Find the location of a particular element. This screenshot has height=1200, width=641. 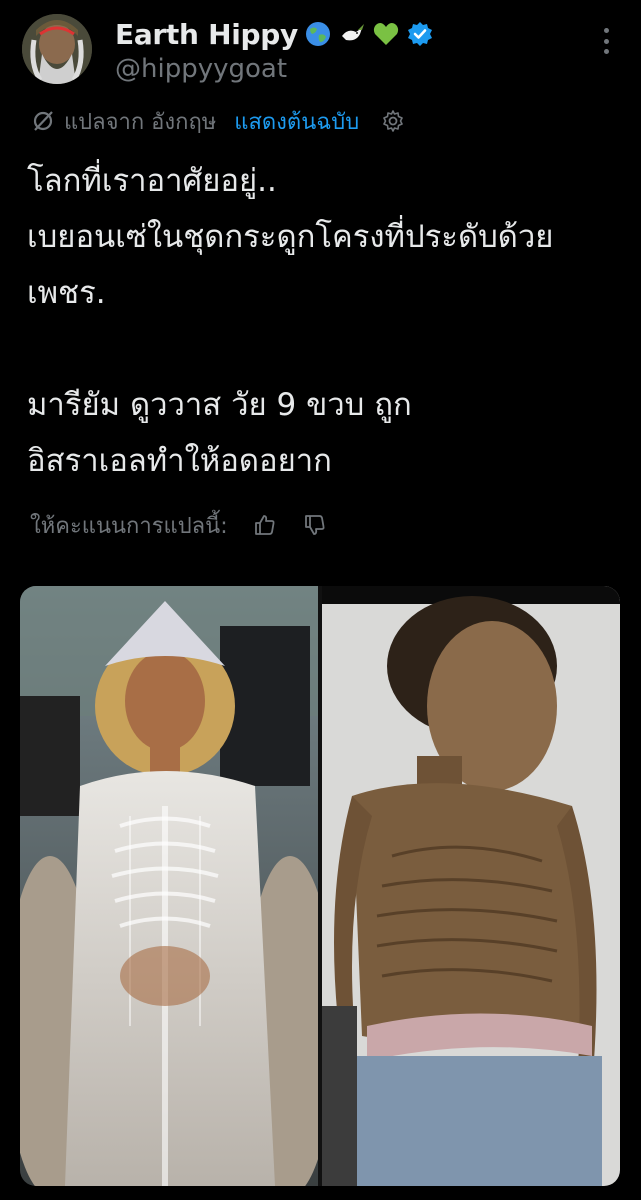

author-name-row: Earth Hippy is located at coordinates (274, 34).